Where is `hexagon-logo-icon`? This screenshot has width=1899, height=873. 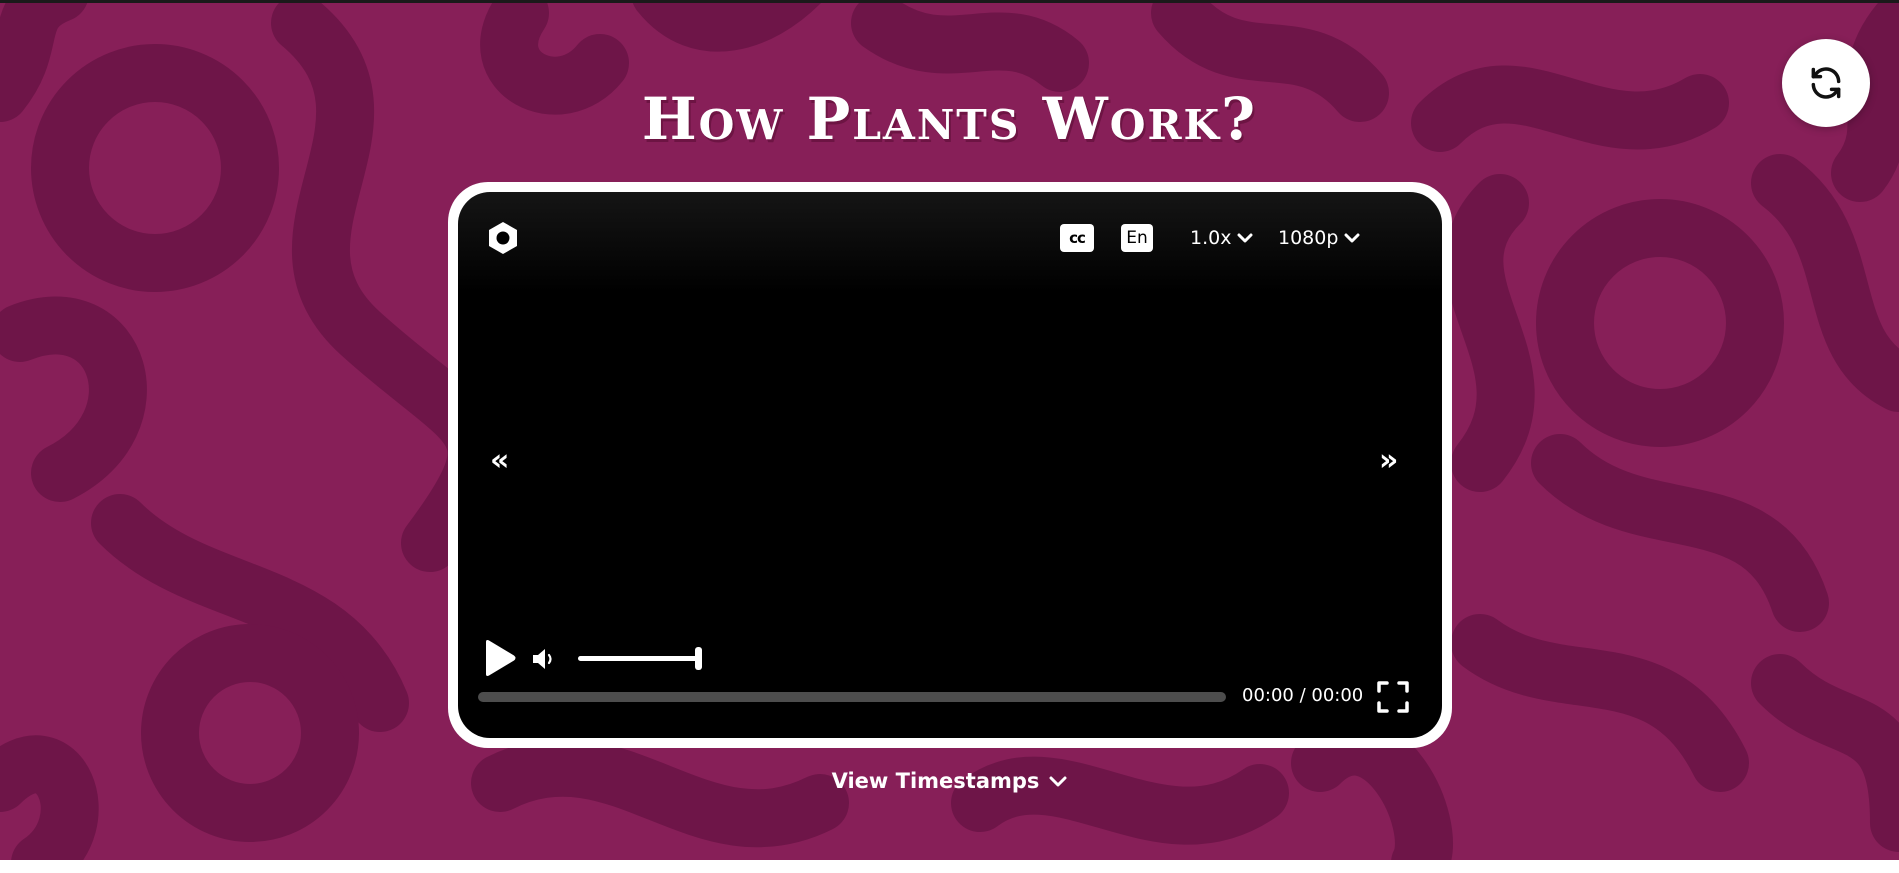
hexagon-logo-icon is located at coordinates (503, 238).